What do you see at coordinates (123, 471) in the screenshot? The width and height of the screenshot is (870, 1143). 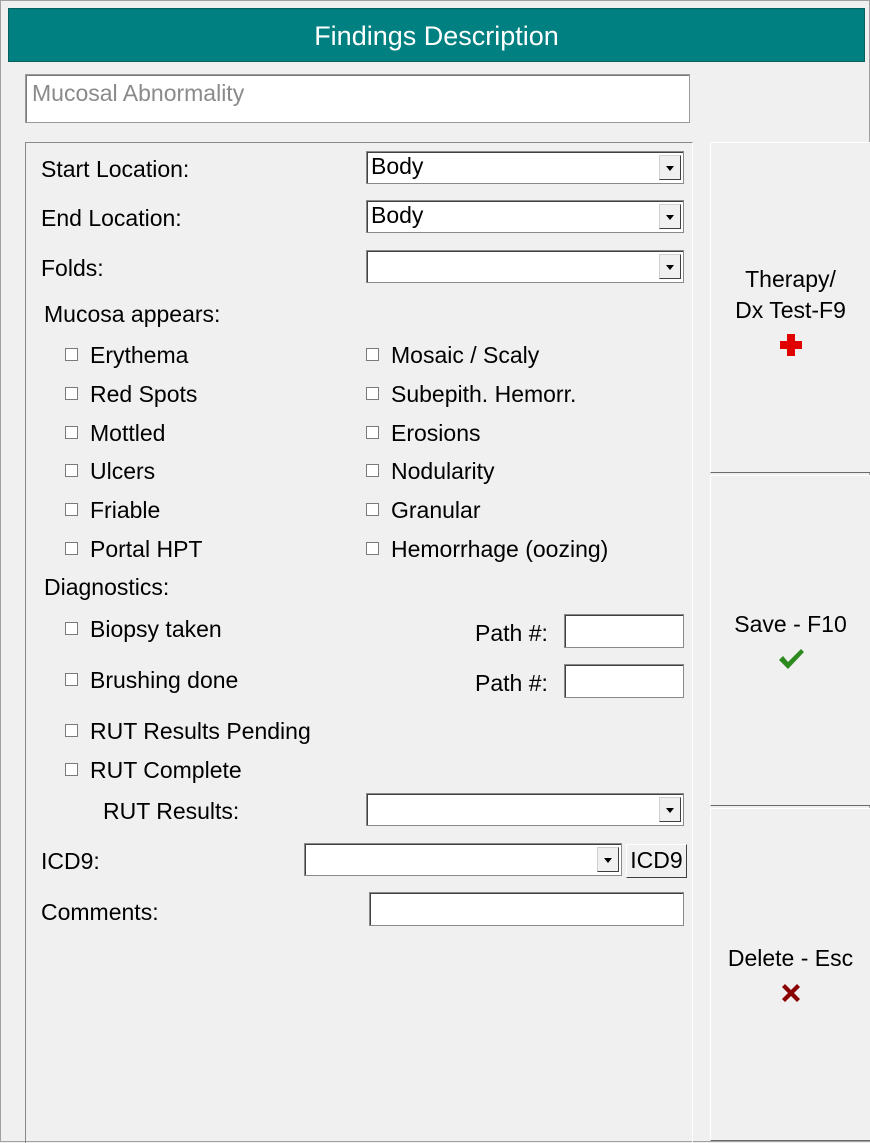 I see `checkbox-label: Ulcers` at bounding box center [123, 471].